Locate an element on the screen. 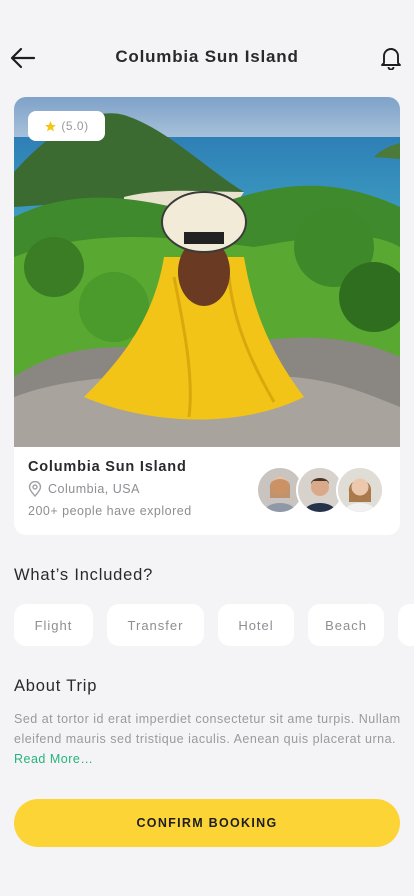  card-title: Columbia Sun Island is located at coordinates (107, 467).